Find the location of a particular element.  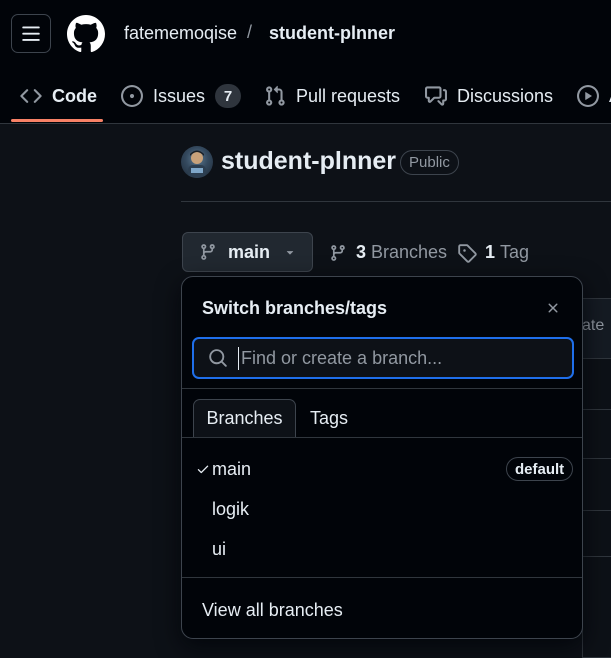

tag-count: 1 is located at coordinates (490, 252).